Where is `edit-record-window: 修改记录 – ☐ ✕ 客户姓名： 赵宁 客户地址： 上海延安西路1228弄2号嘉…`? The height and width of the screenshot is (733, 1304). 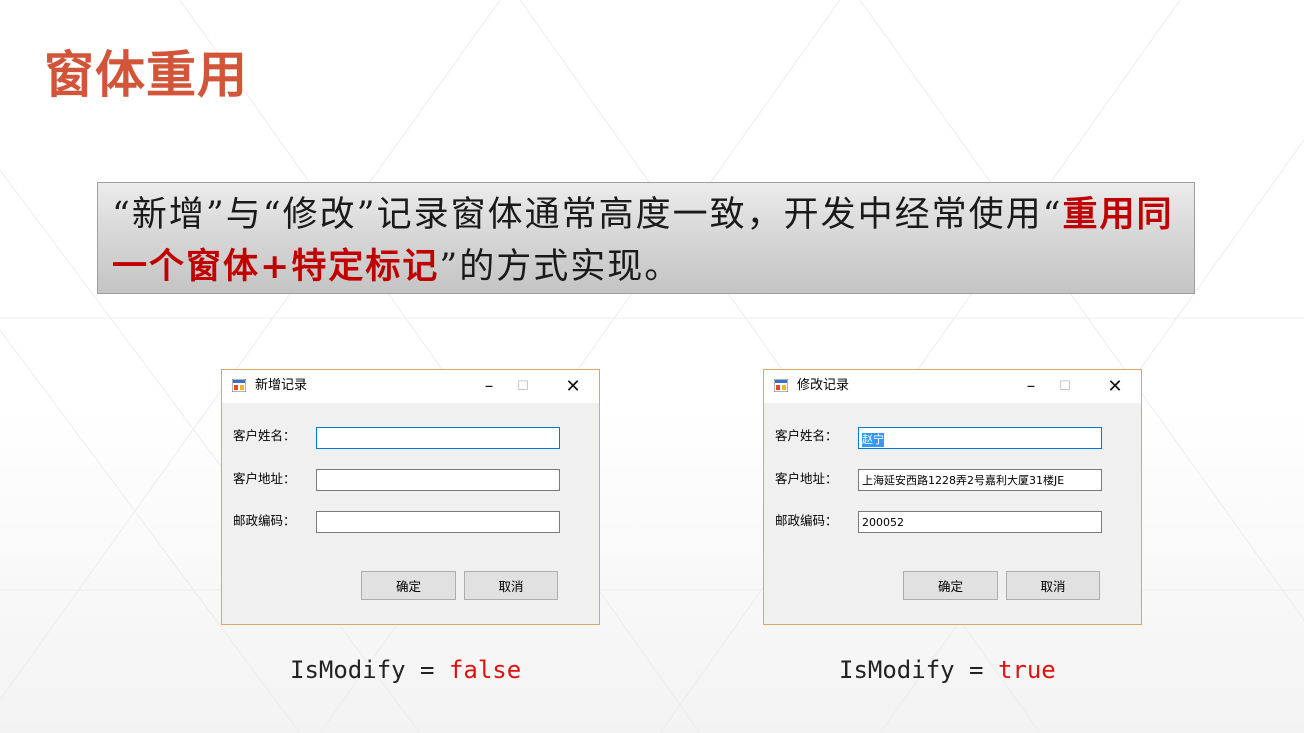
edit-record-window: 修改记录 – ☐ ✕ 客户姓名： 赵宁 客户地址： 上海延安西路1228弄2号嘉… is located at coordinates (952, 497).